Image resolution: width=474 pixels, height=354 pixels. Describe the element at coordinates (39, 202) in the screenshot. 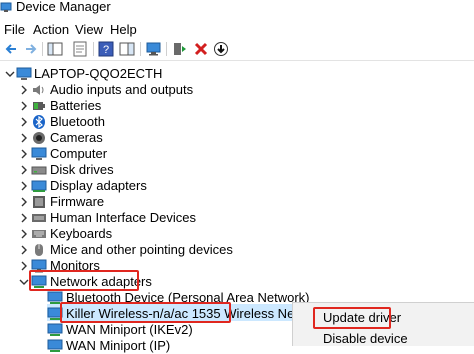

I see `firmware-icon` at that location.